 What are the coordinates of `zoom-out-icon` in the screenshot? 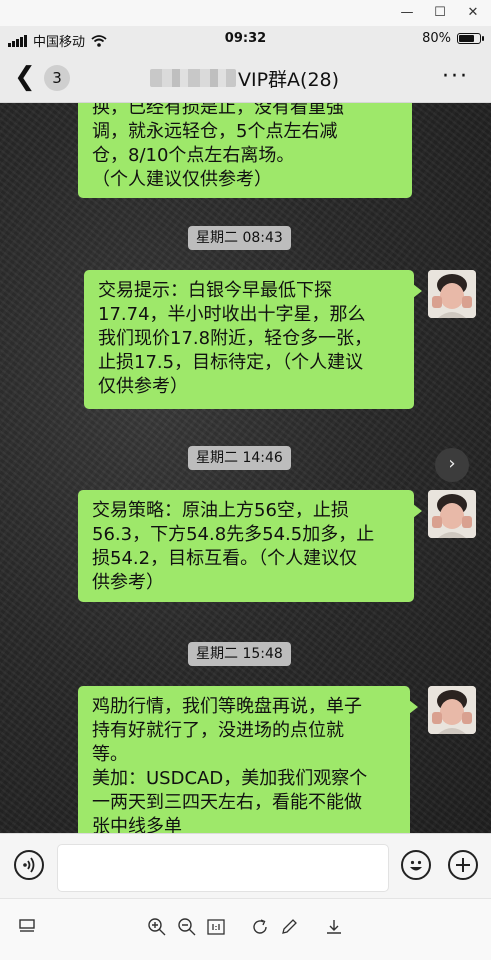 It's located at (187, 928).